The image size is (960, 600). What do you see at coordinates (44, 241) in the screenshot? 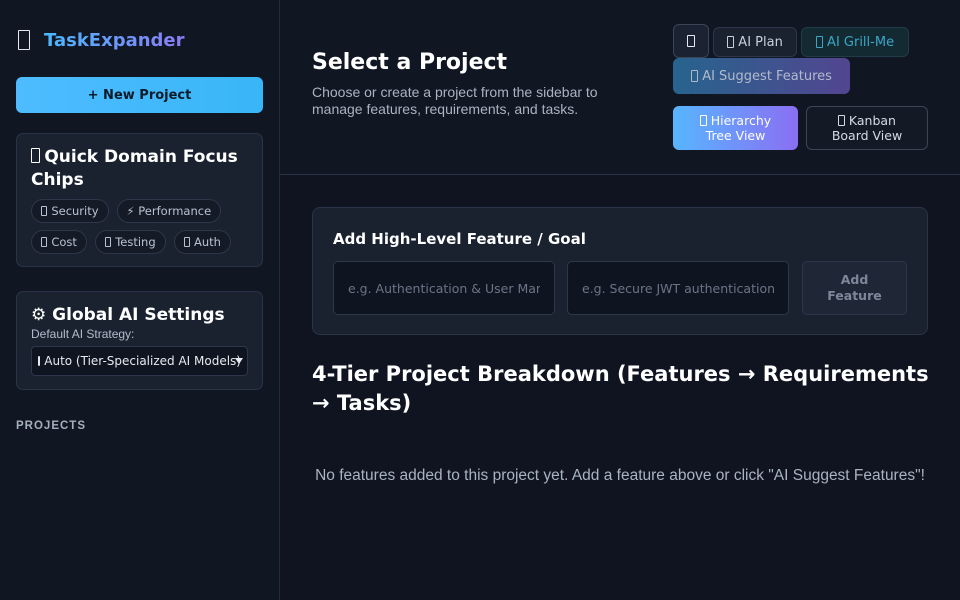
I see `money-icon` at bounding box center [44, 241].